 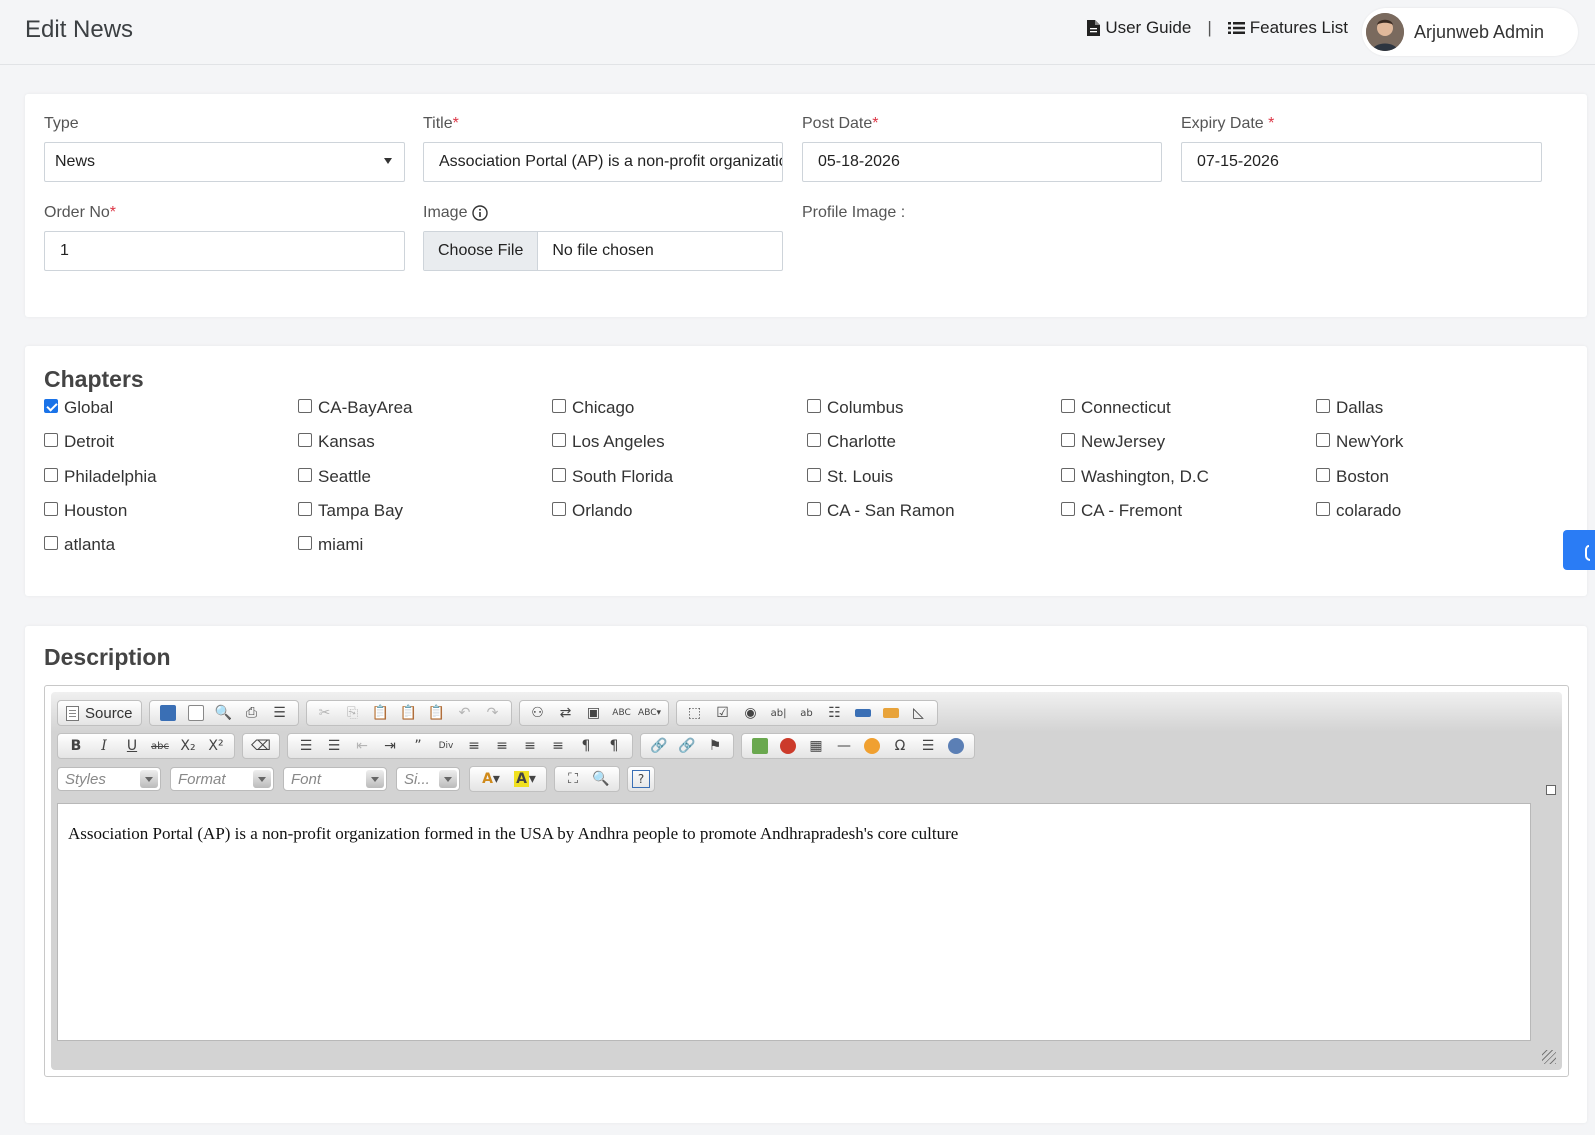 What do you see at coordinates (855, 408) in the screenshot?
I see `chapter-checkbox-item: Columbus` at bounding box center [855, 408].